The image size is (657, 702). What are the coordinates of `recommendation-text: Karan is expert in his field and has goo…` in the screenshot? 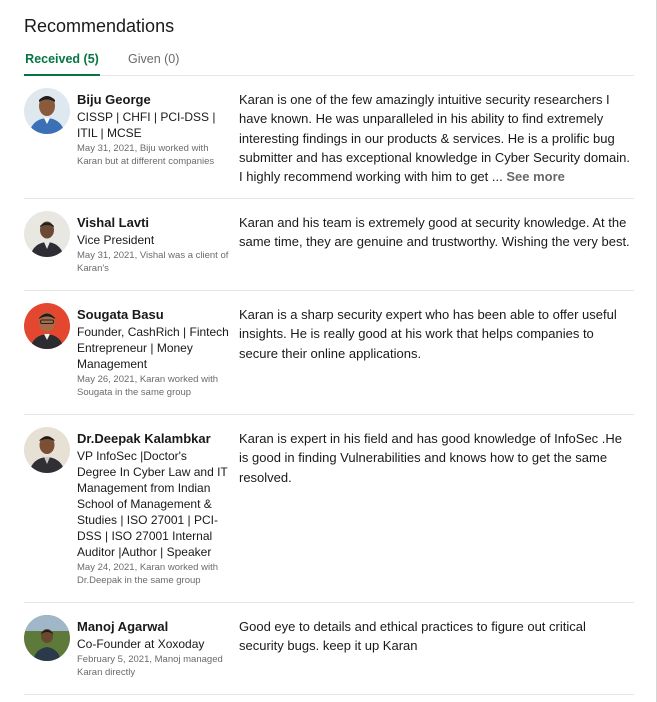 It's located at (431, 458).